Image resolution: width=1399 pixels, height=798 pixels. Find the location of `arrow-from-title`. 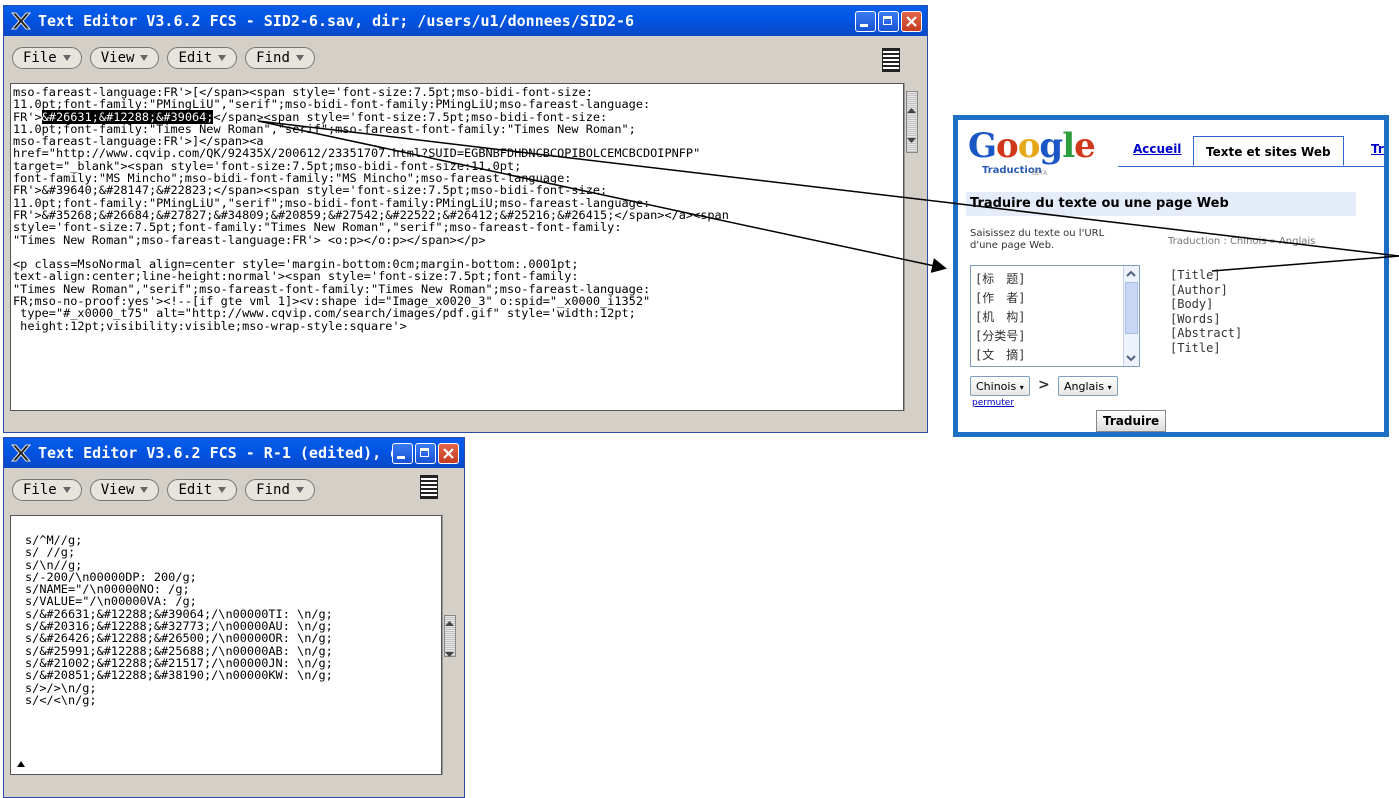

arrow-from-title is located at coordinates (1305, 263).